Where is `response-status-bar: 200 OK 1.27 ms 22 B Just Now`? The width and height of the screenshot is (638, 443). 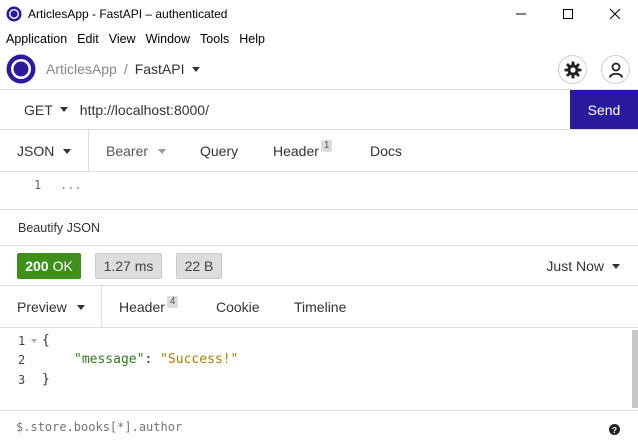
response-status-bar: 200 OK 1.27 ms 22 B Just Now is located at coordinates (319, 266).